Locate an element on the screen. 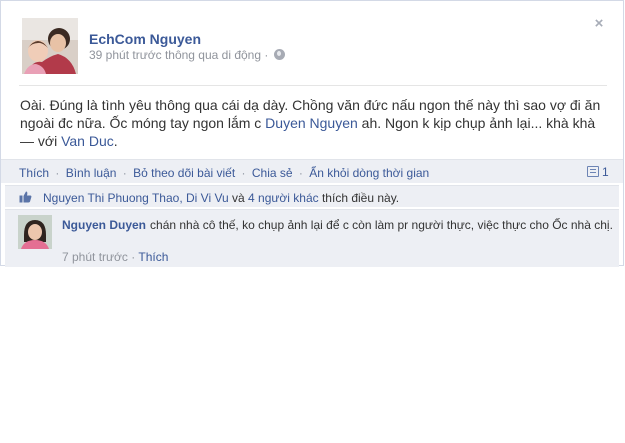 The height and width of the screenshot is (443, 625). author-avatar is located at coordinates (50, 46).